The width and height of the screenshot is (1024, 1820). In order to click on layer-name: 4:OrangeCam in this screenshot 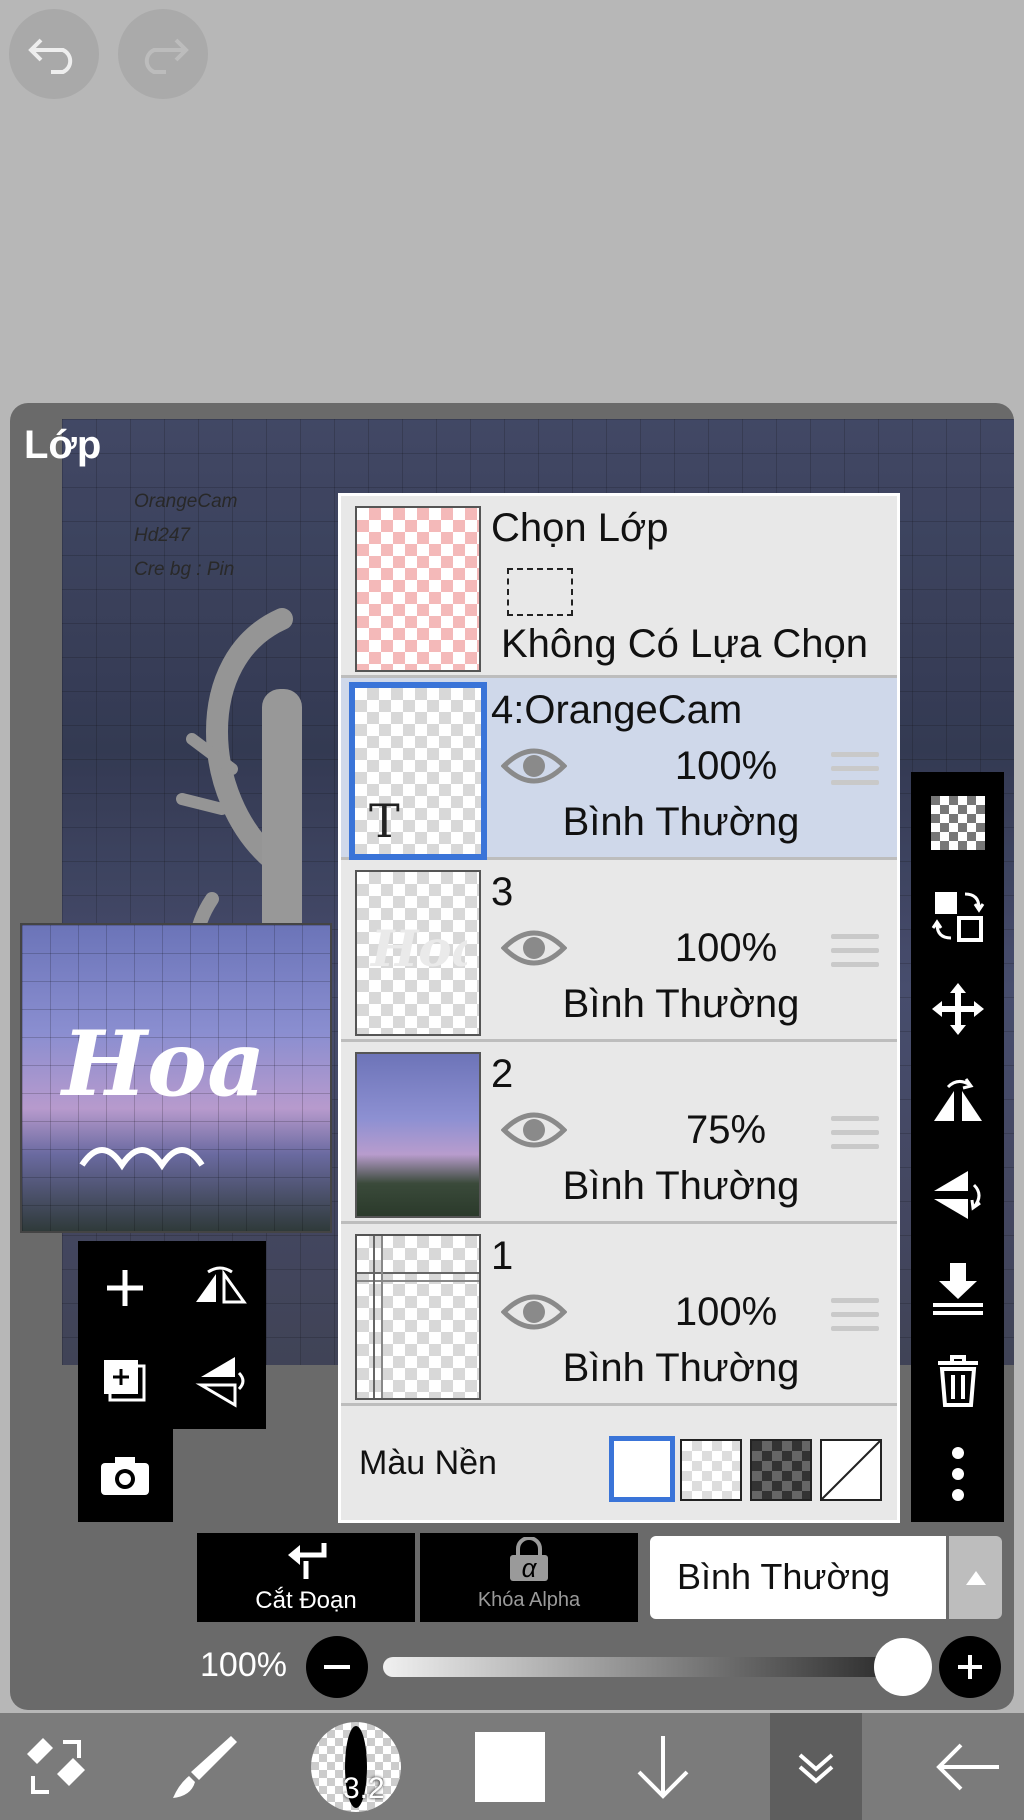, I will do `click(617, 710)`.